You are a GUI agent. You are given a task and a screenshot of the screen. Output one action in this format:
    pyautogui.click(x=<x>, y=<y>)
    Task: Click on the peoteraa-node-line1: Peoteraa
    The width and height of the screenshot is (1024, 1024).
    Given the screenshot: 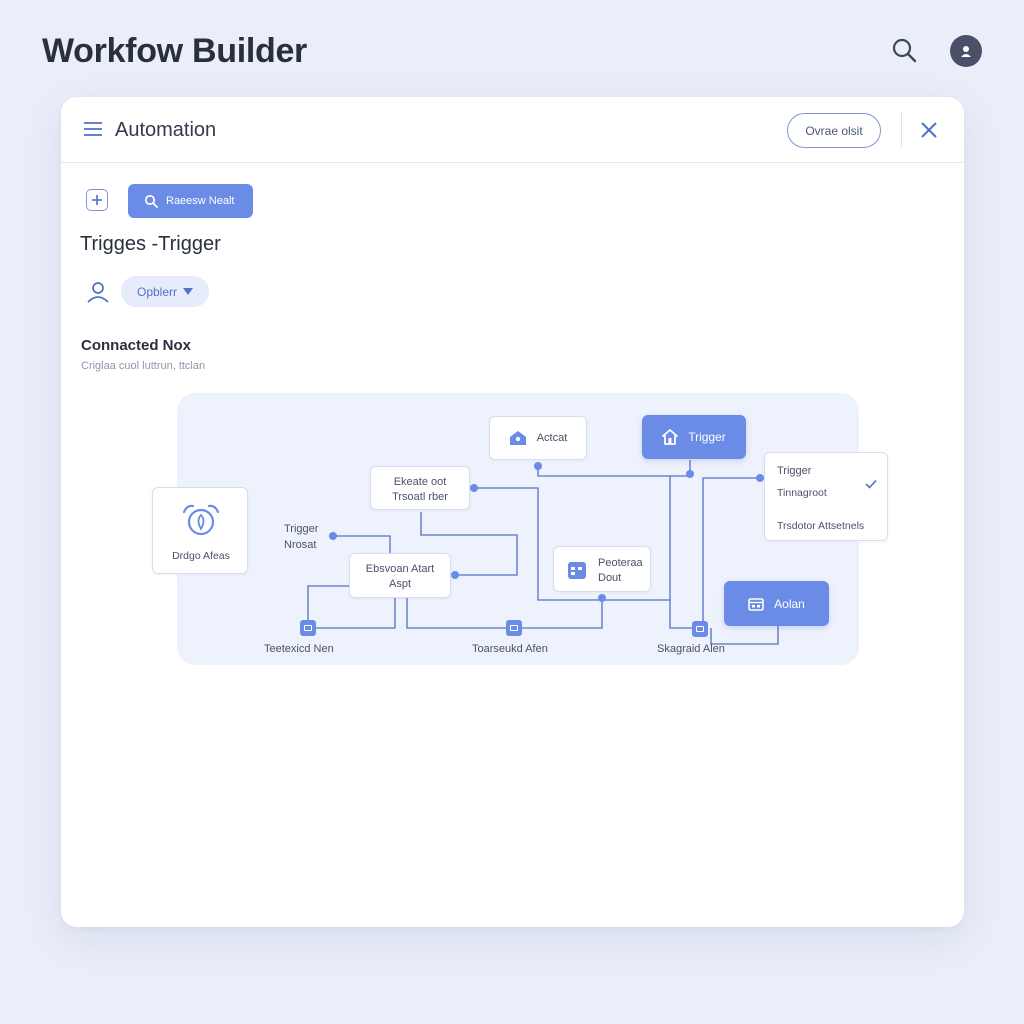 What is the action you would take?
    pyautogui.click(x=620, y=563)
    